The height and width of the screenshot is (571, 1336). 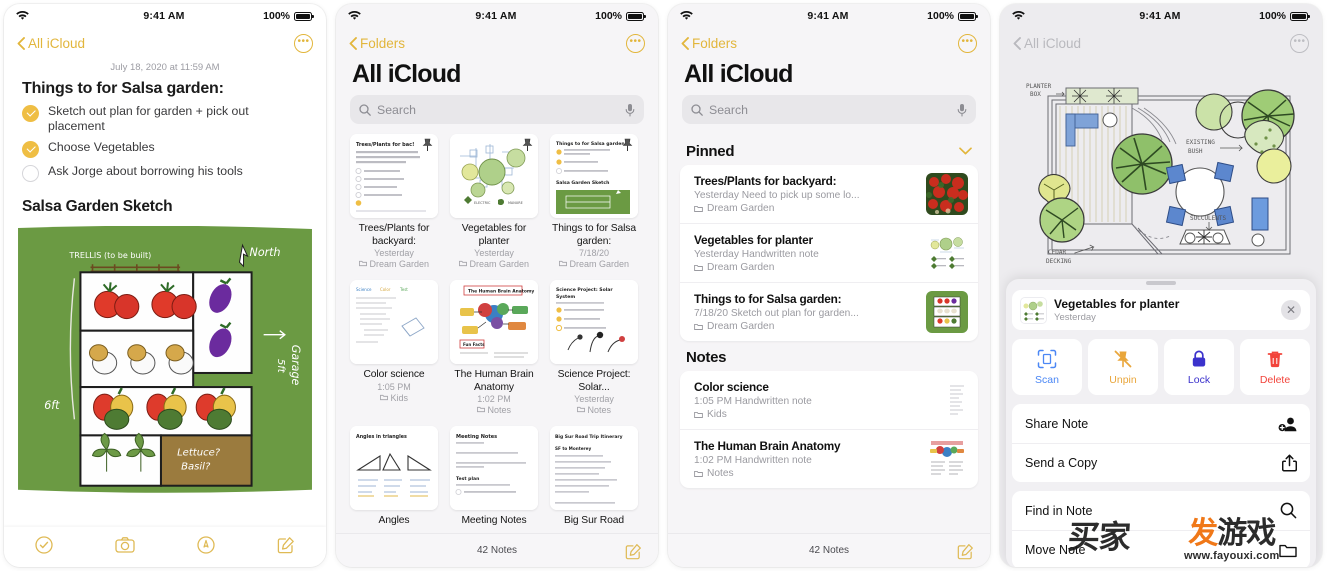 I want to click on delete-button: Delete, so click(x=1275, y=367).